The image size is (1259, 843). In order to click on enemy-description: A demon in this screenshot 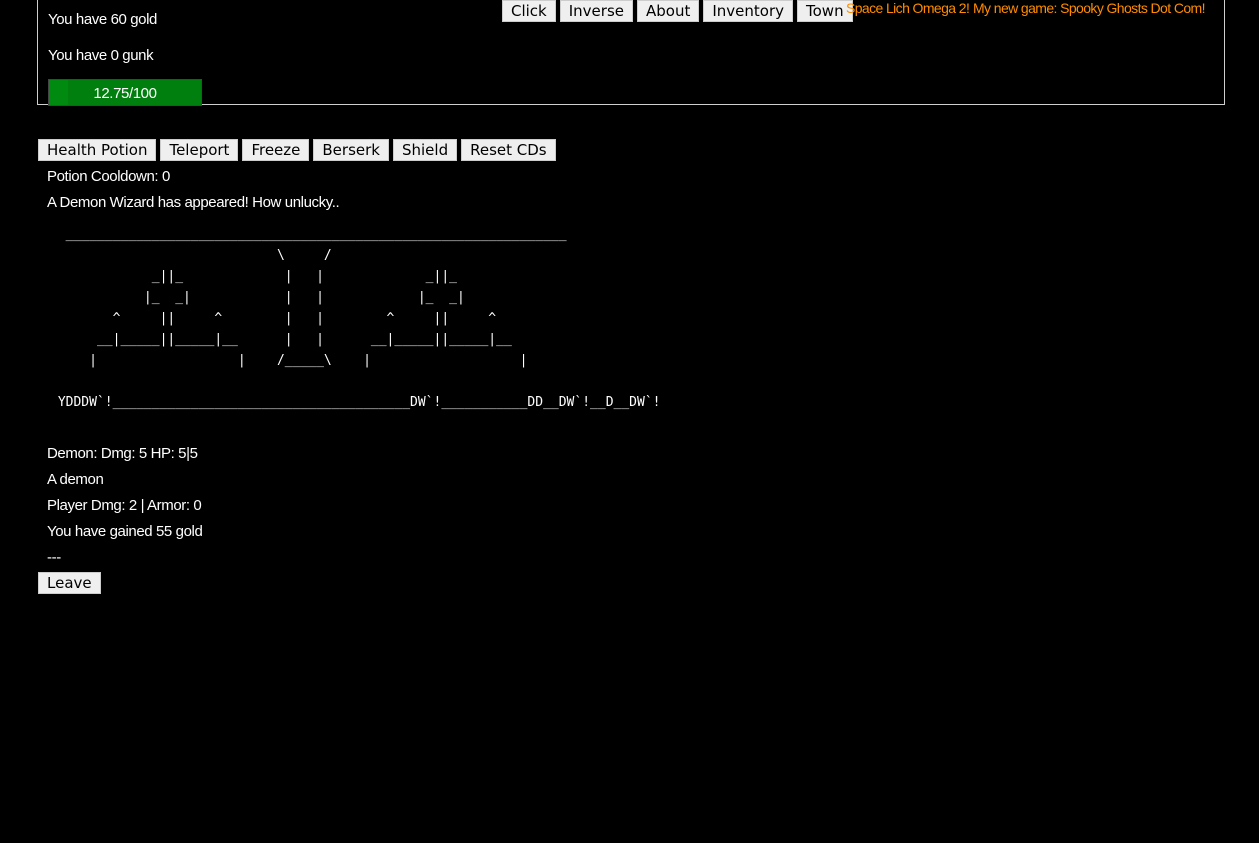, I will do `click(75, 479)`.